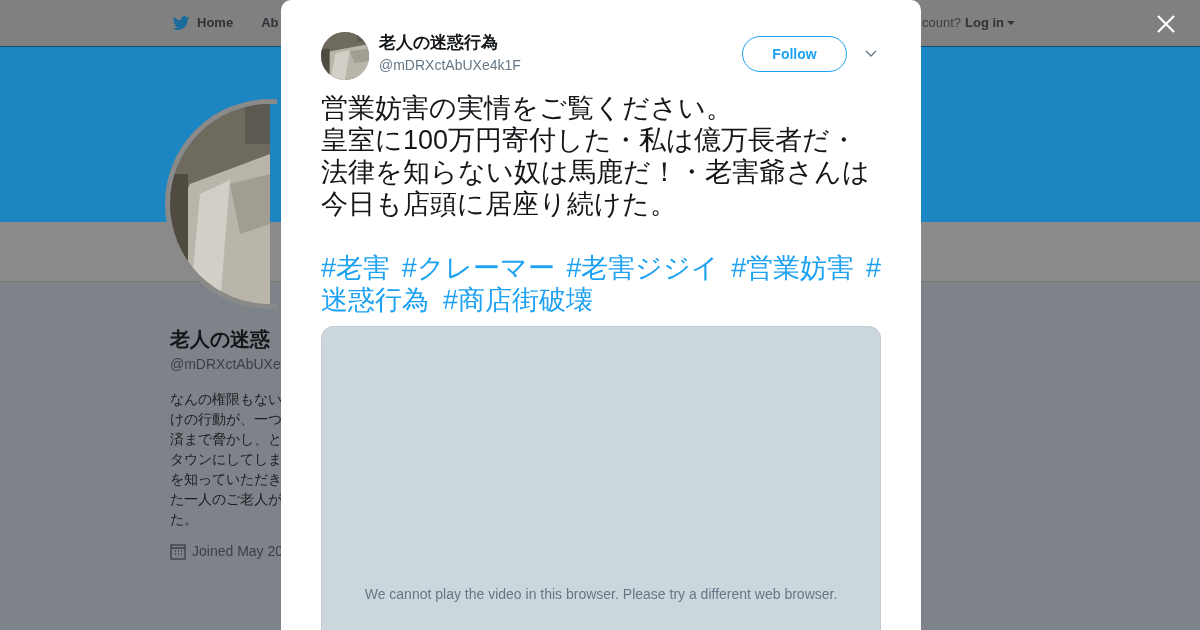 The height and width of the screenshot is (630, 1200). What do you see at coordinates (1011, 23) in the screenshot?
I see `caret-icon` at bounding box center [1011, 23].